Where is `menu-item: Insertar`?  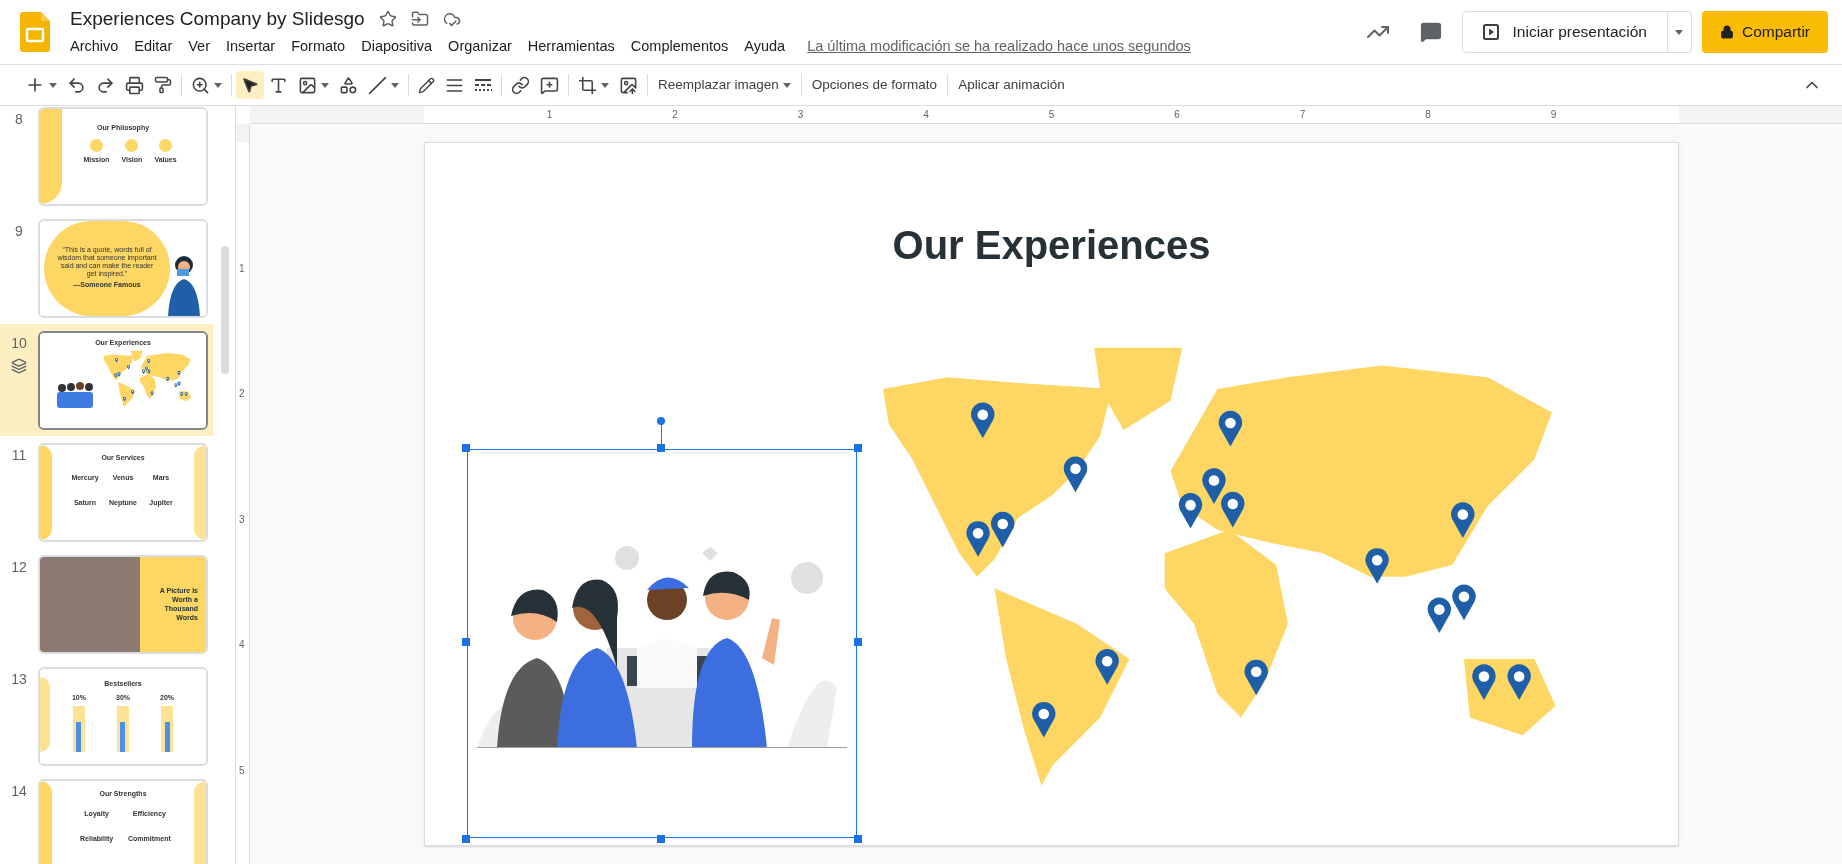
menu-item: Insertar is located at coordinates (251, 47).